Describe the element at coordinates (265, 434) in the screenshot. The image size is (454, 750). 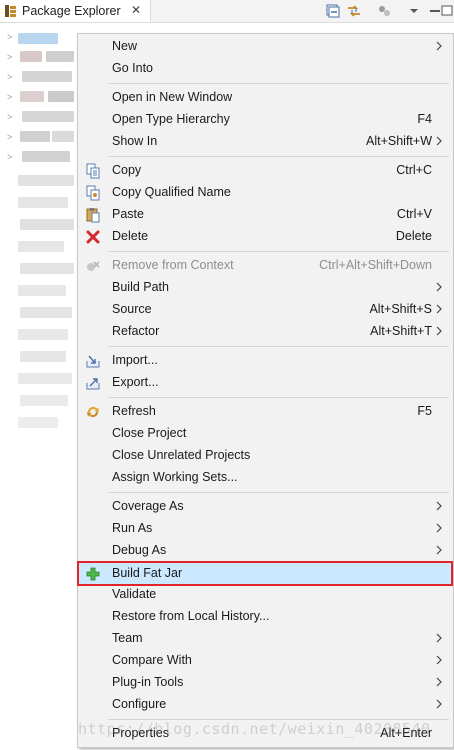
I see `menu-item-close-project: Close Project` at that location.